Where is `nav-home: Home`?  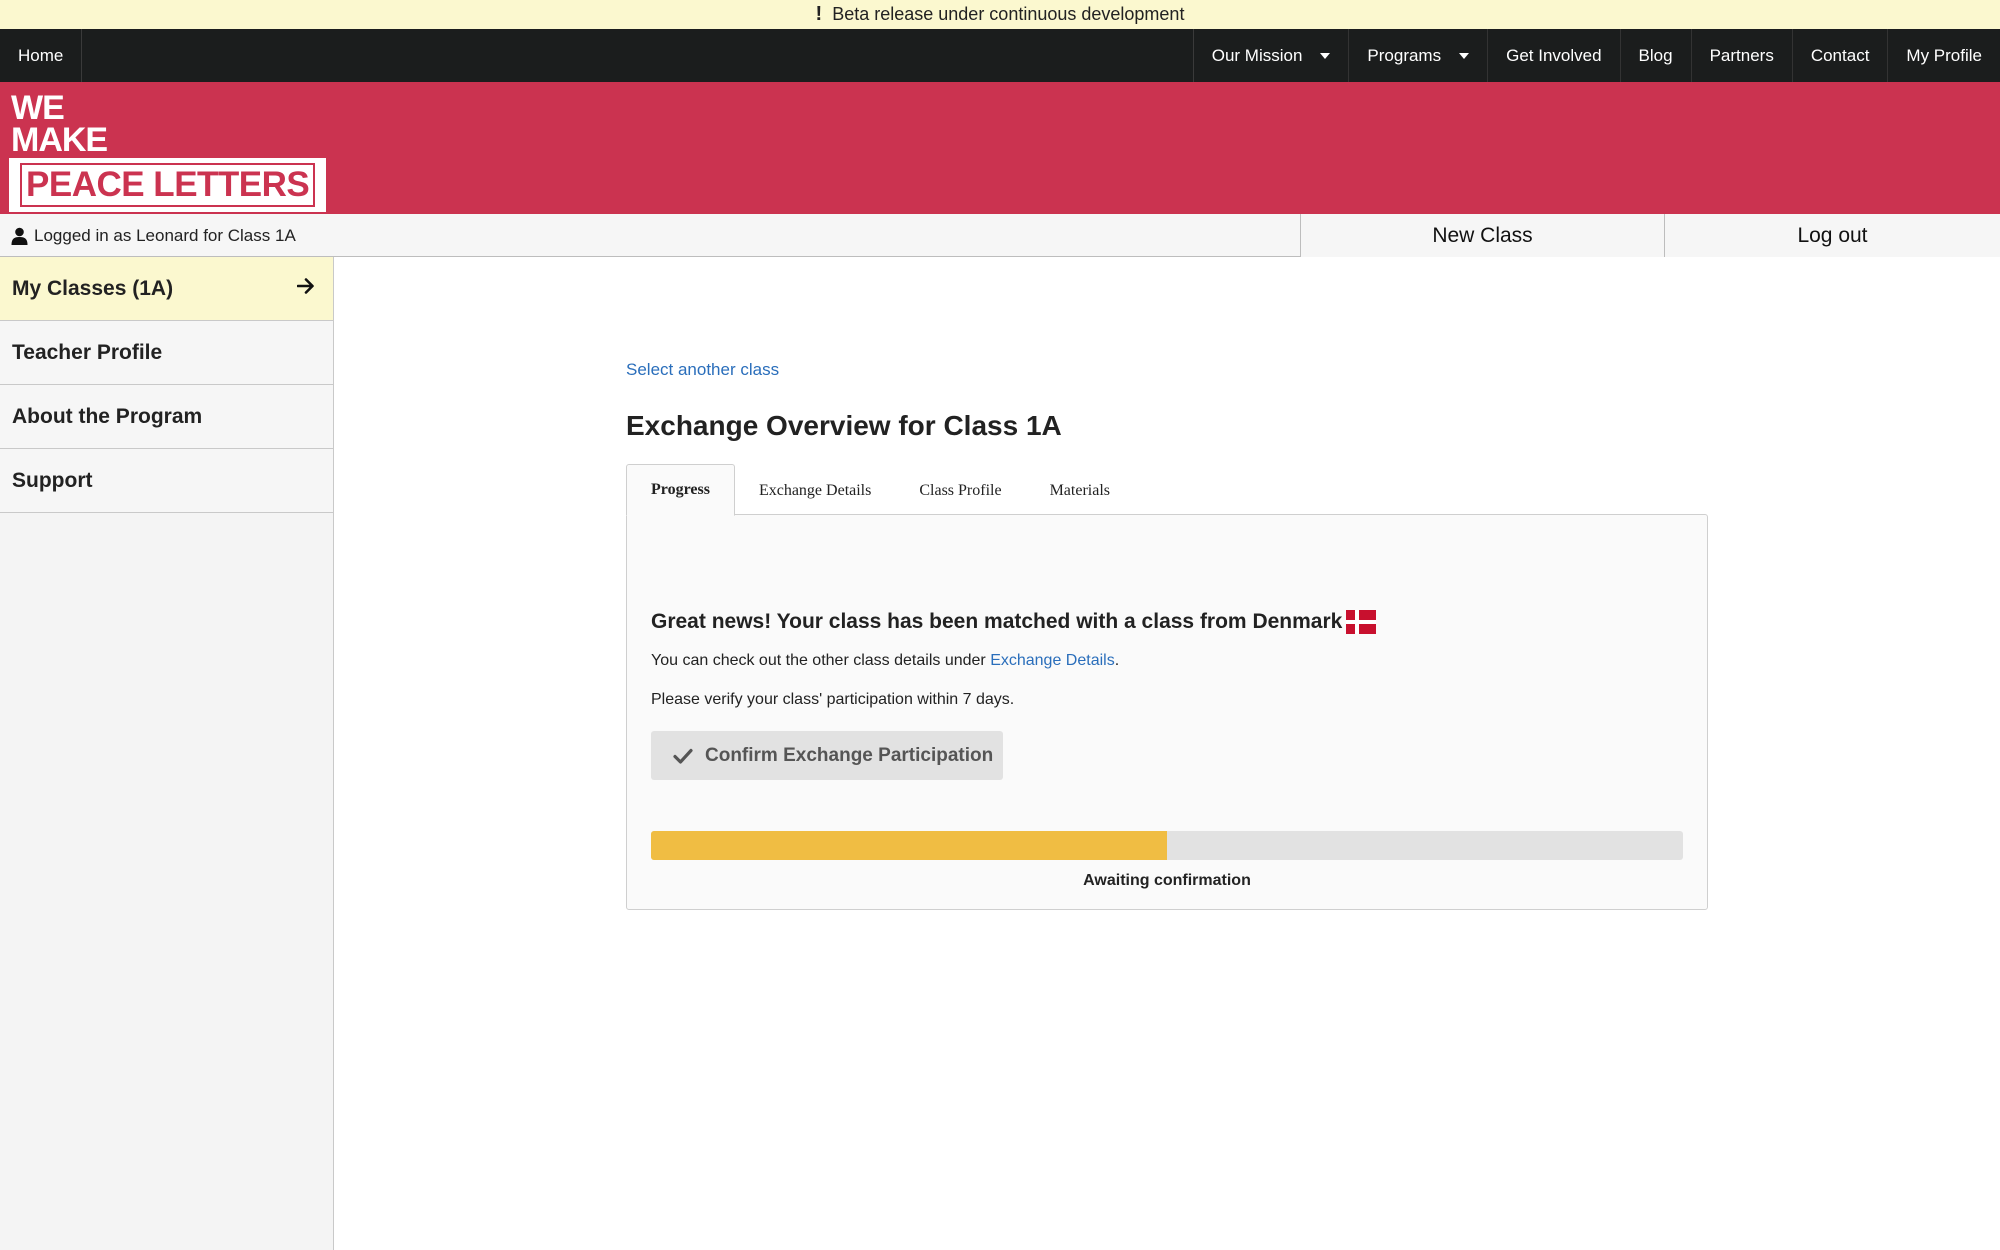 nav-home: Home is located at coordinates (41, 55).